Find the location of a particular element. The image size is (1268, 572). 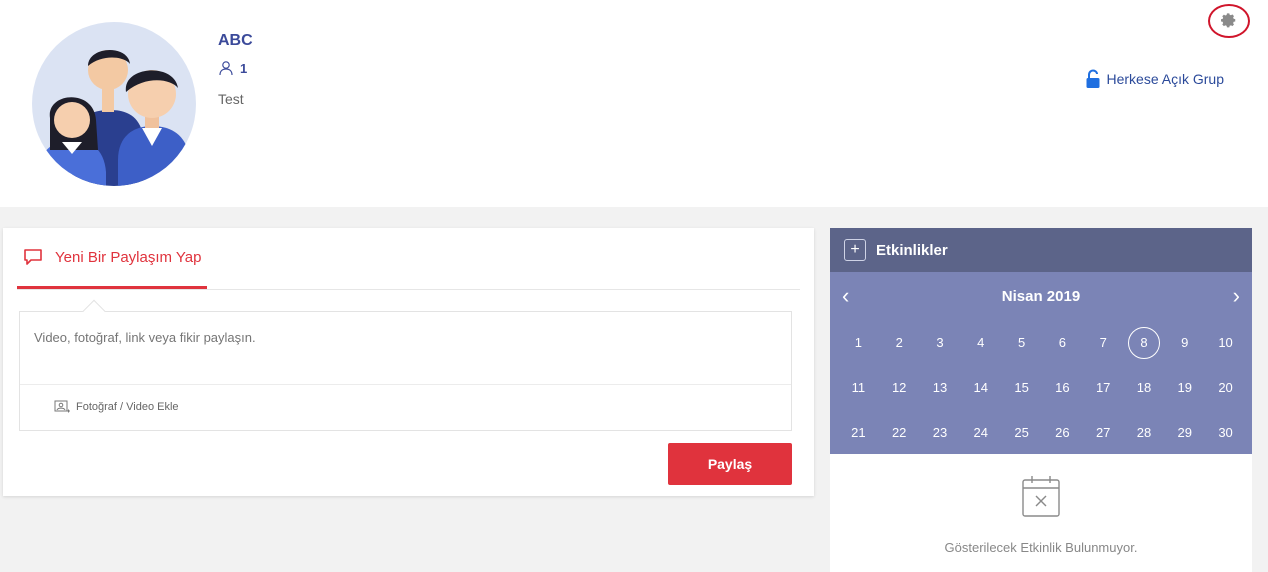

calendar-day-number: 3 is located at coordinates (940, 342).